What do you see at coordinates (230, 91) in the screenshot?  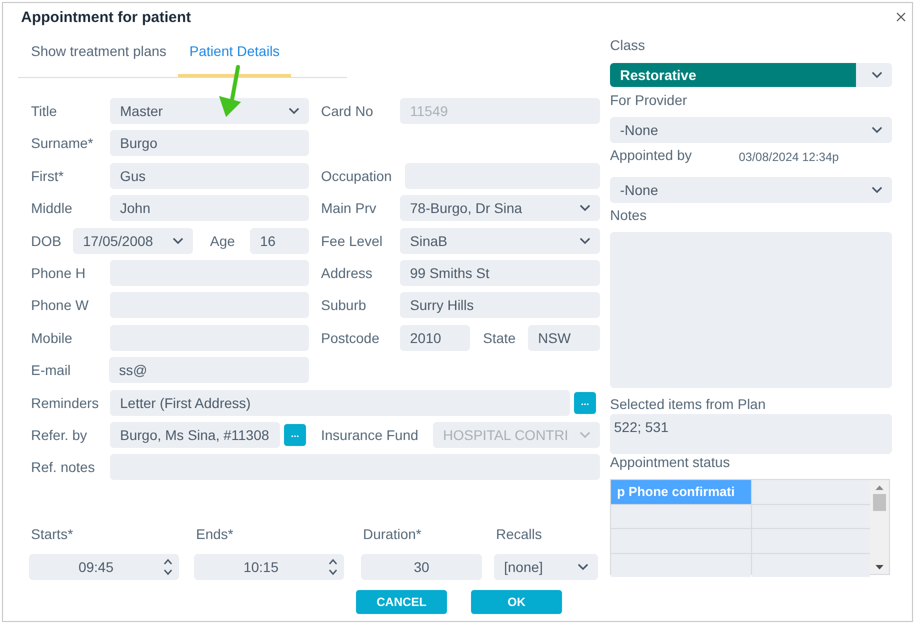 I see `annotation-arrow` at bounding box center [230, 91].